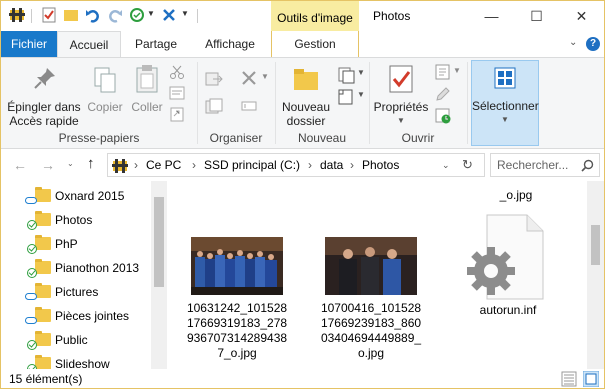 The image size is (605, 389). Describe the element at coordinates (573, 42) in the screenshot. I see `collapse-ribbon-icon: ⌄` at that location.